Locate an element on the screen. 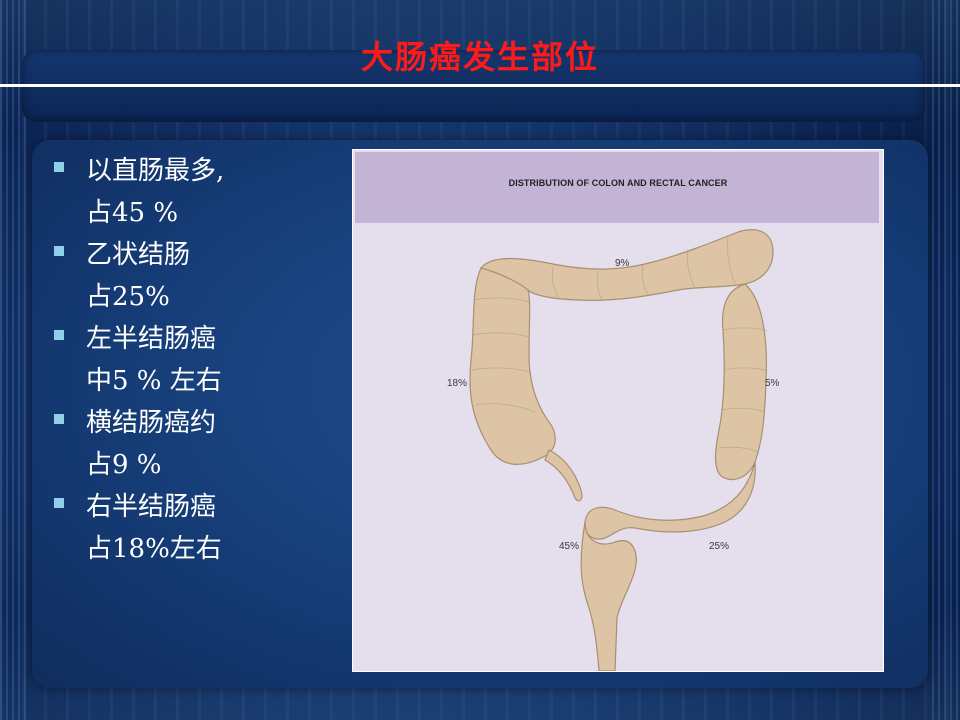 The width and height of the screenshot is (960, 720). bullet-text: 占9 % is located at coordinates (124, 465).